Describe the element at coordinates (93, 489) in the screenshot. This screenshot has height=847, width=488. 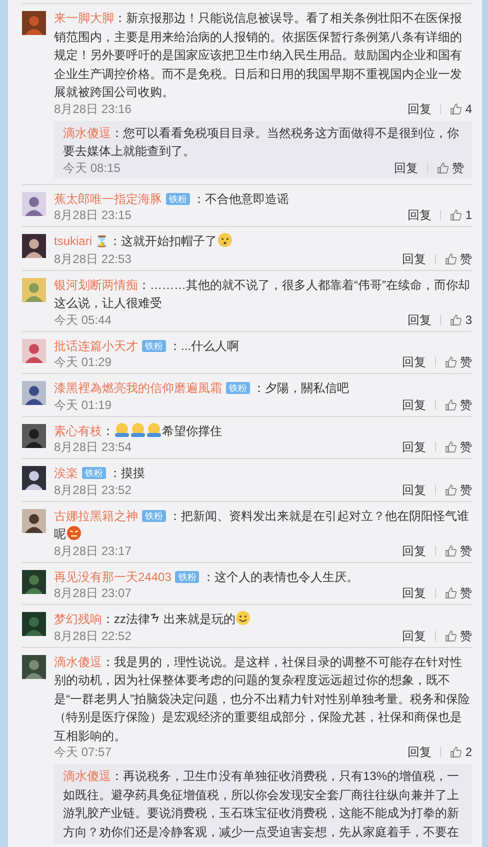
I see `comment-time: 8月28日 23:52` at that location.